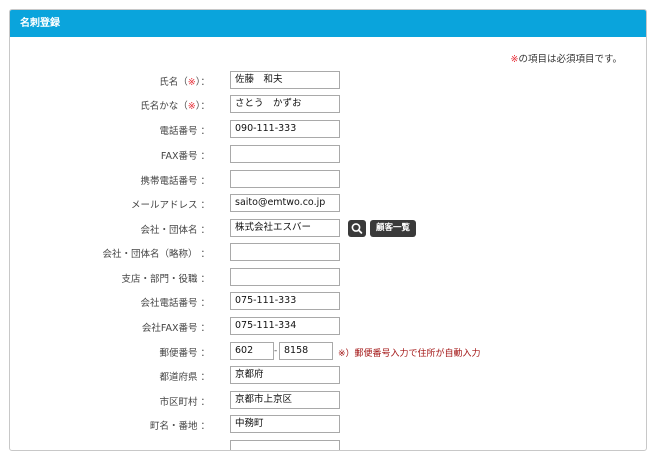 The width and height of the screenshot is (655, 451). I want to click on email-input, so click(285, 203).